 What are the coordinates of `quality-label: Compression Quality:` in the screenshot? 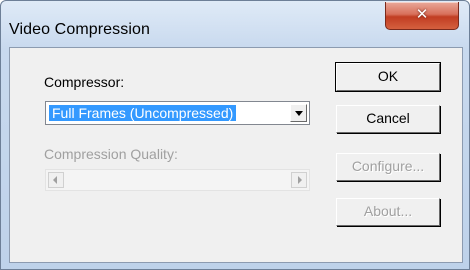 It's located at (111, 154).